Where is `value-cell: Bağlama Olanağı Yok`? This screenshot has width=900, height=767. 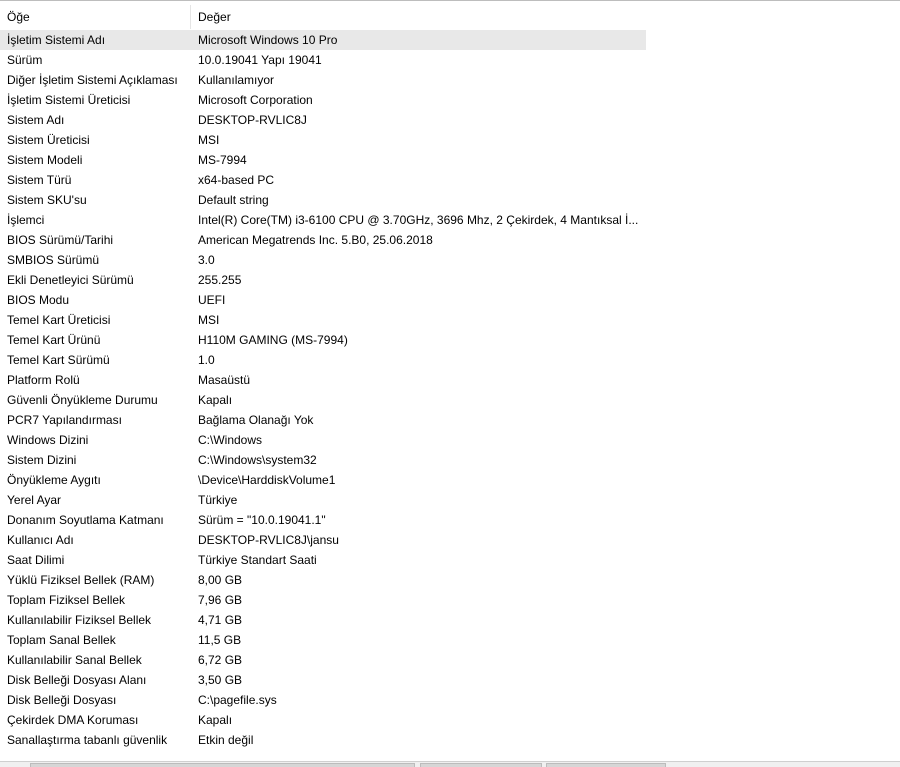
value-cell: Bağlama Olanağı Yok is located at coordinates (256, 420).